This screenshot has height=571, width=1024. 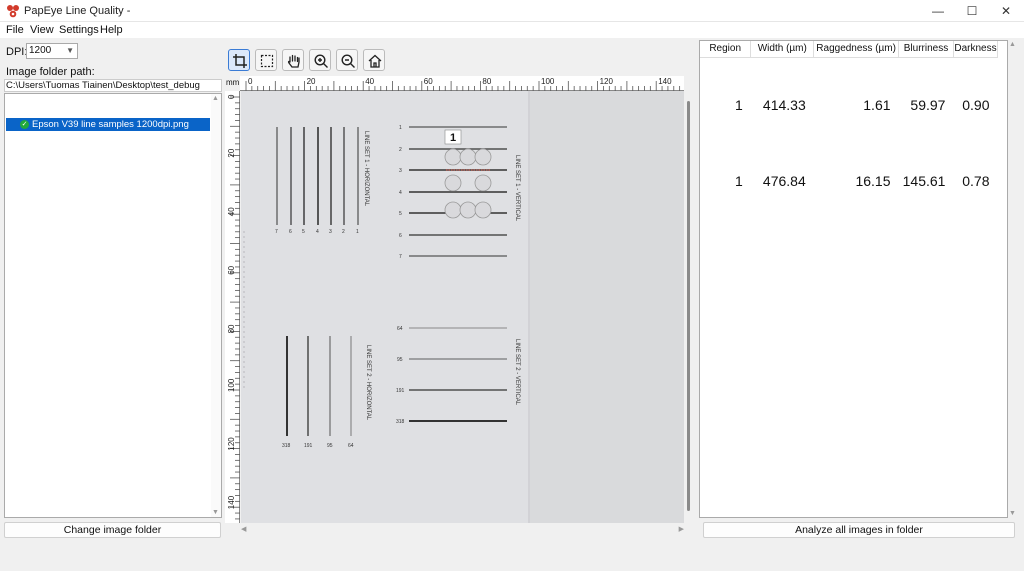 I want to click on column-header-region: Region, so click(x=726, y=49).